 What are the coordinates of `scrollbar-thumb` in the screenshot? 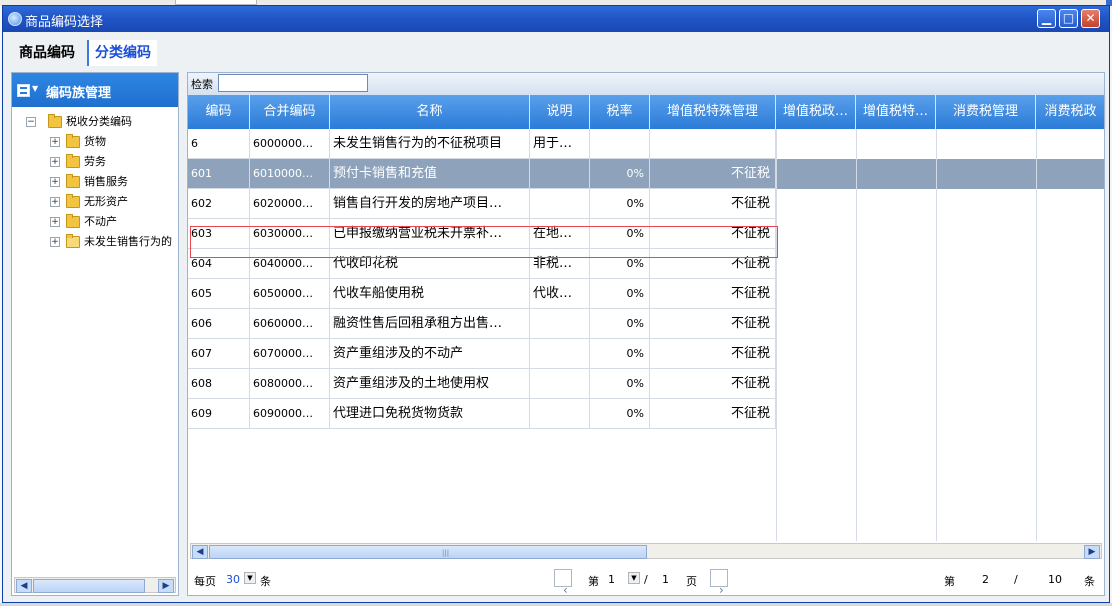 It's located at (89, 586).